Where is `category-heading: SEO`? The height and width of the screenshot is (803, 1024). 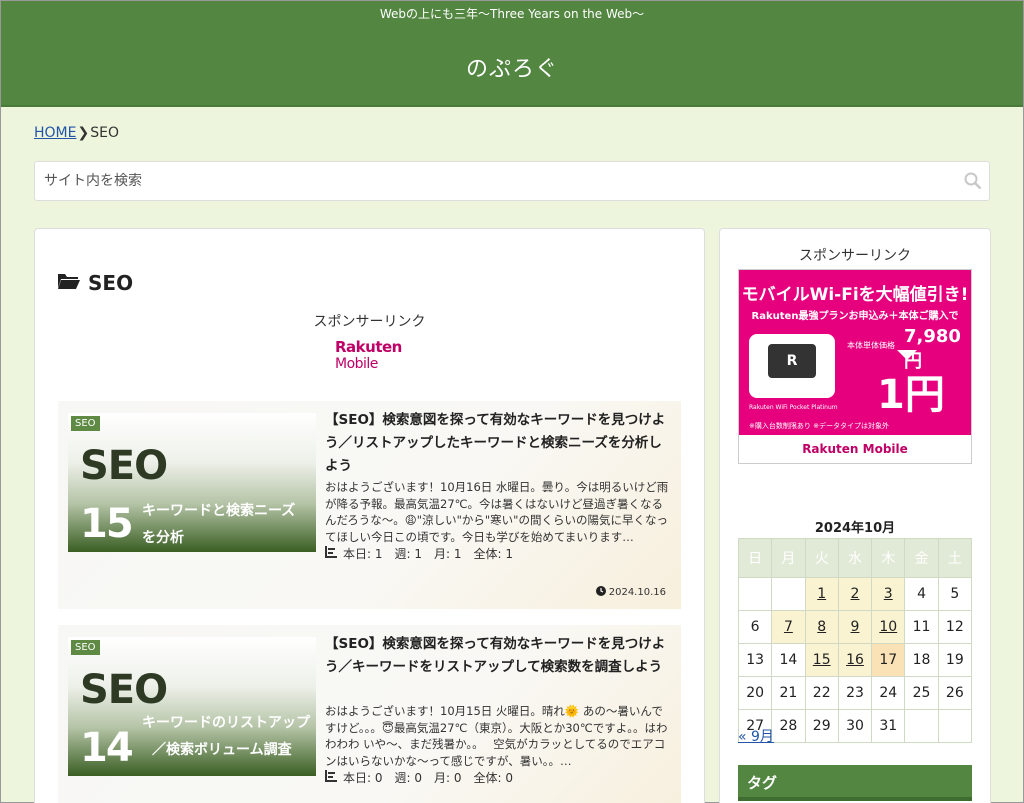 category-heading: SEO is located at coordinates (95, 283).